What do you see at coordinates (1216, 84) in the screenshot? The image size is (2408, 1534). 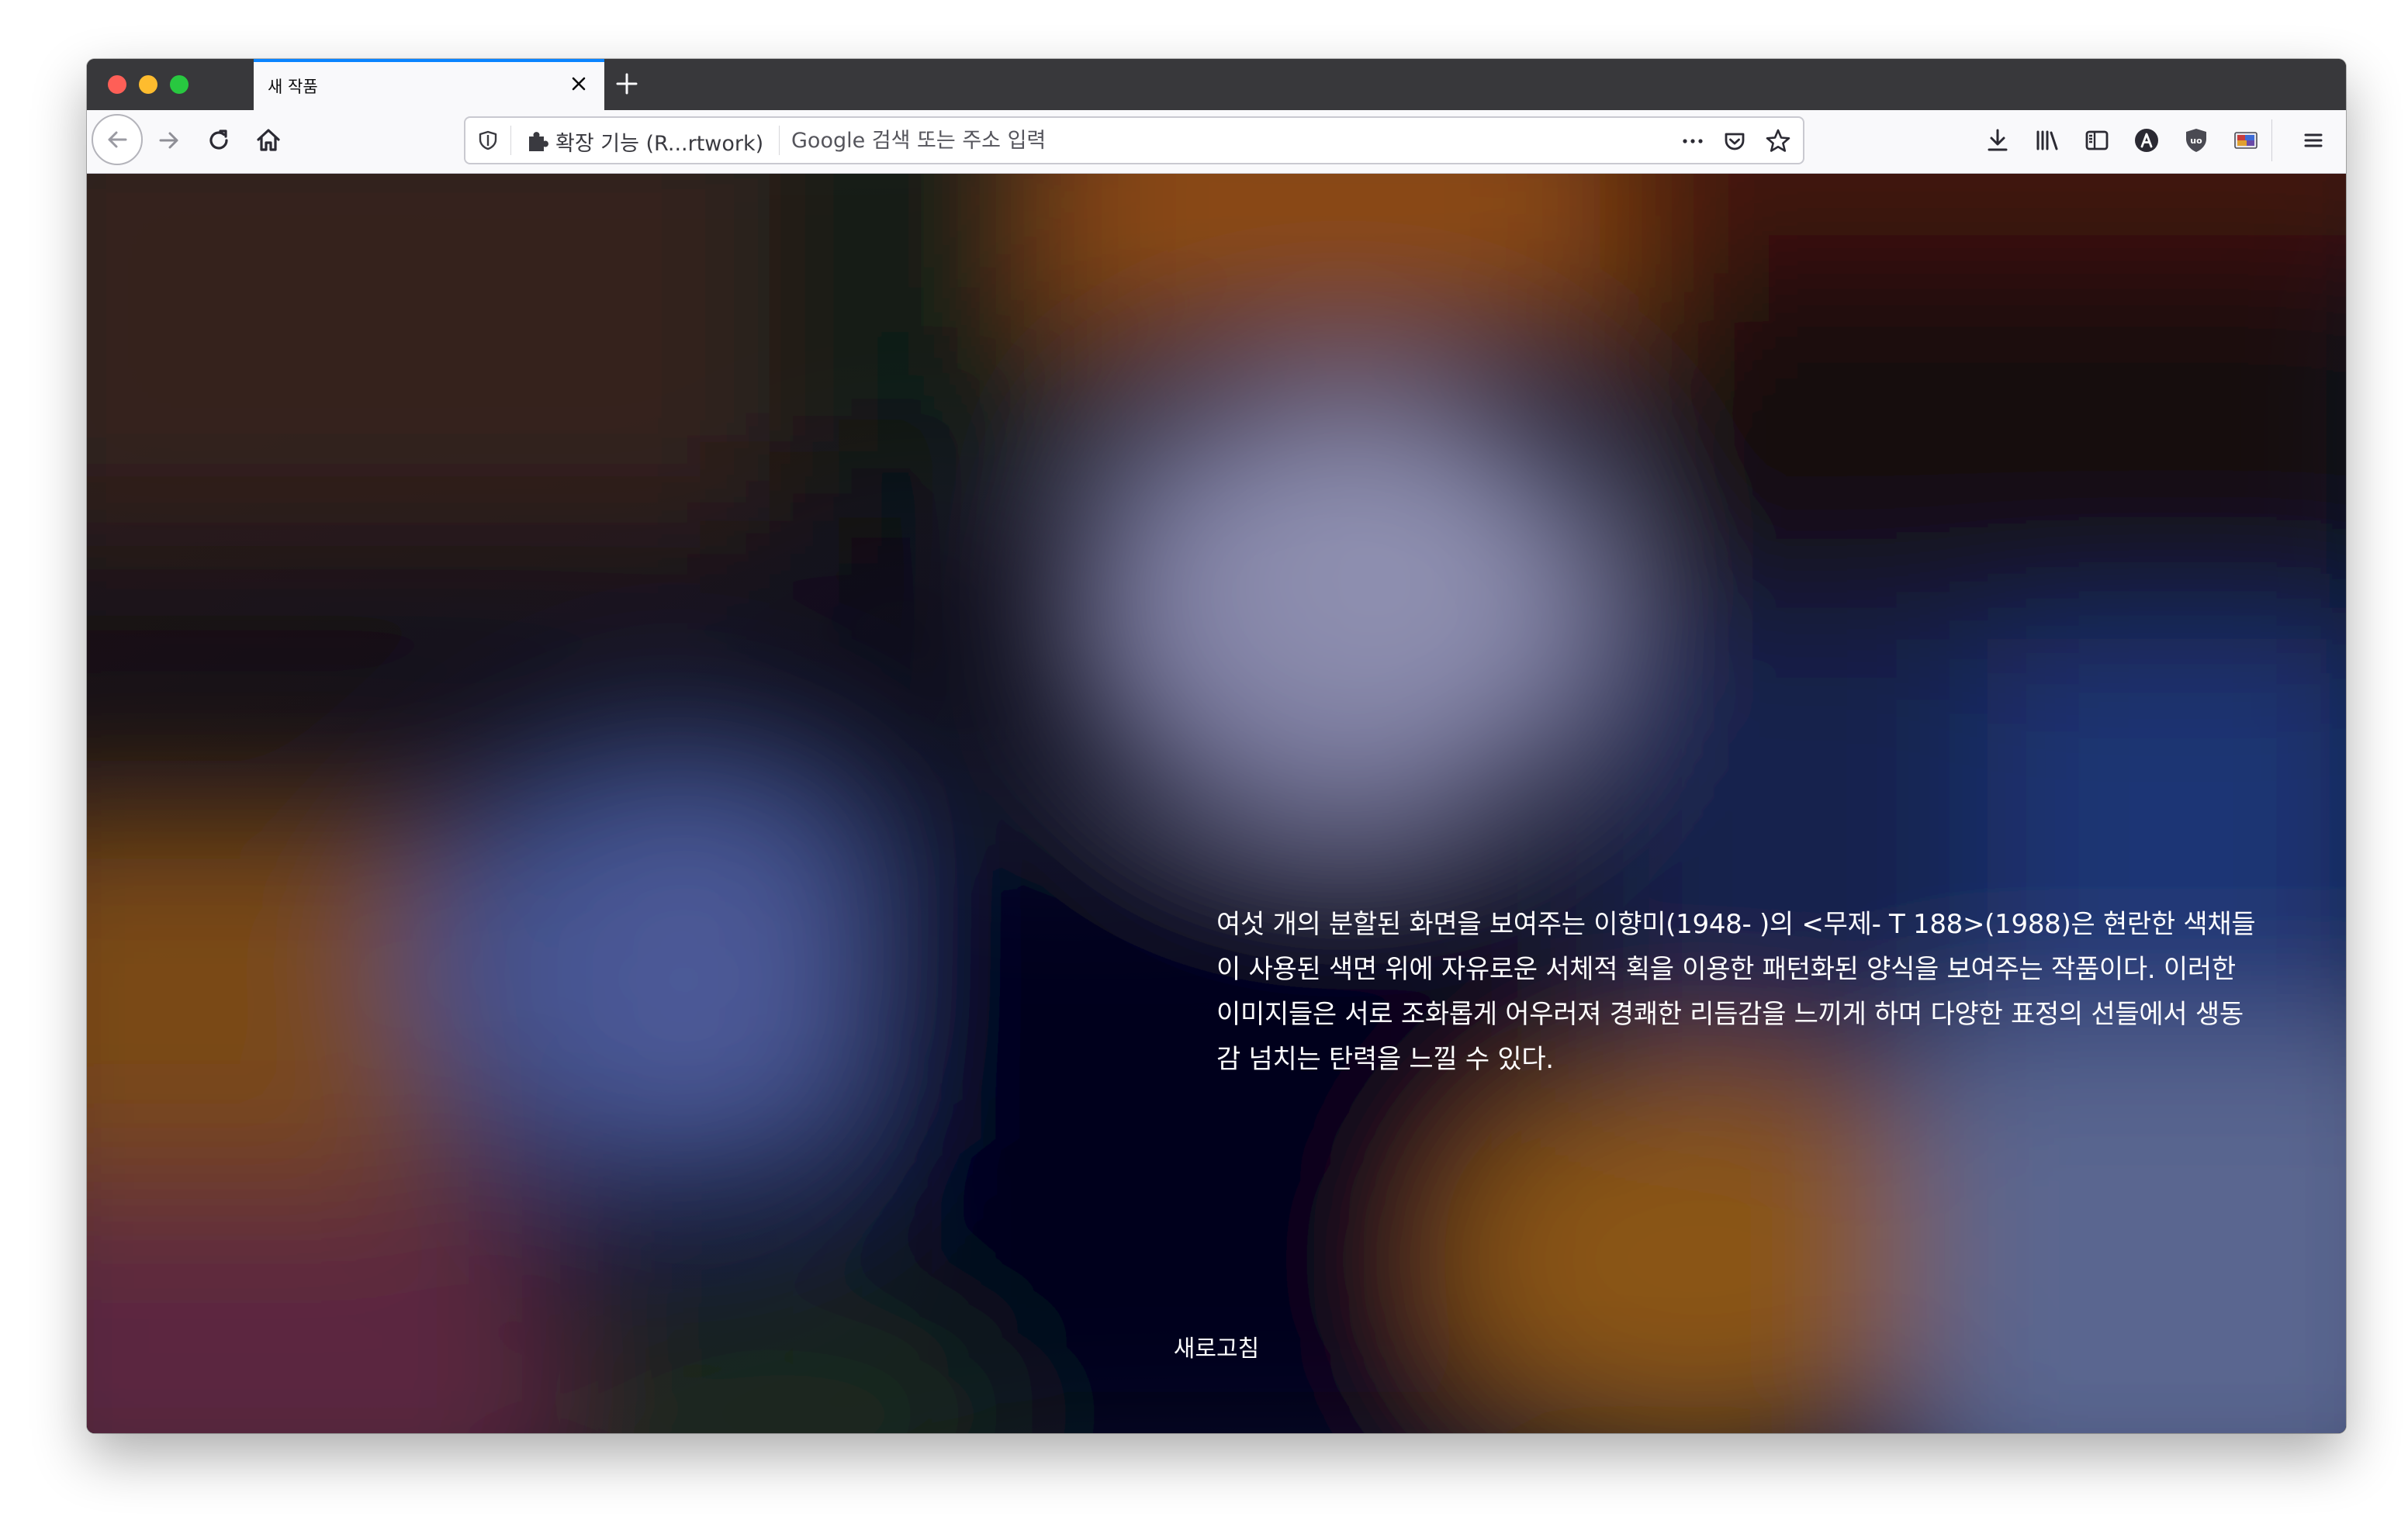 I see `tab-strip: 새 작품` at bounding box center [1216, 84].